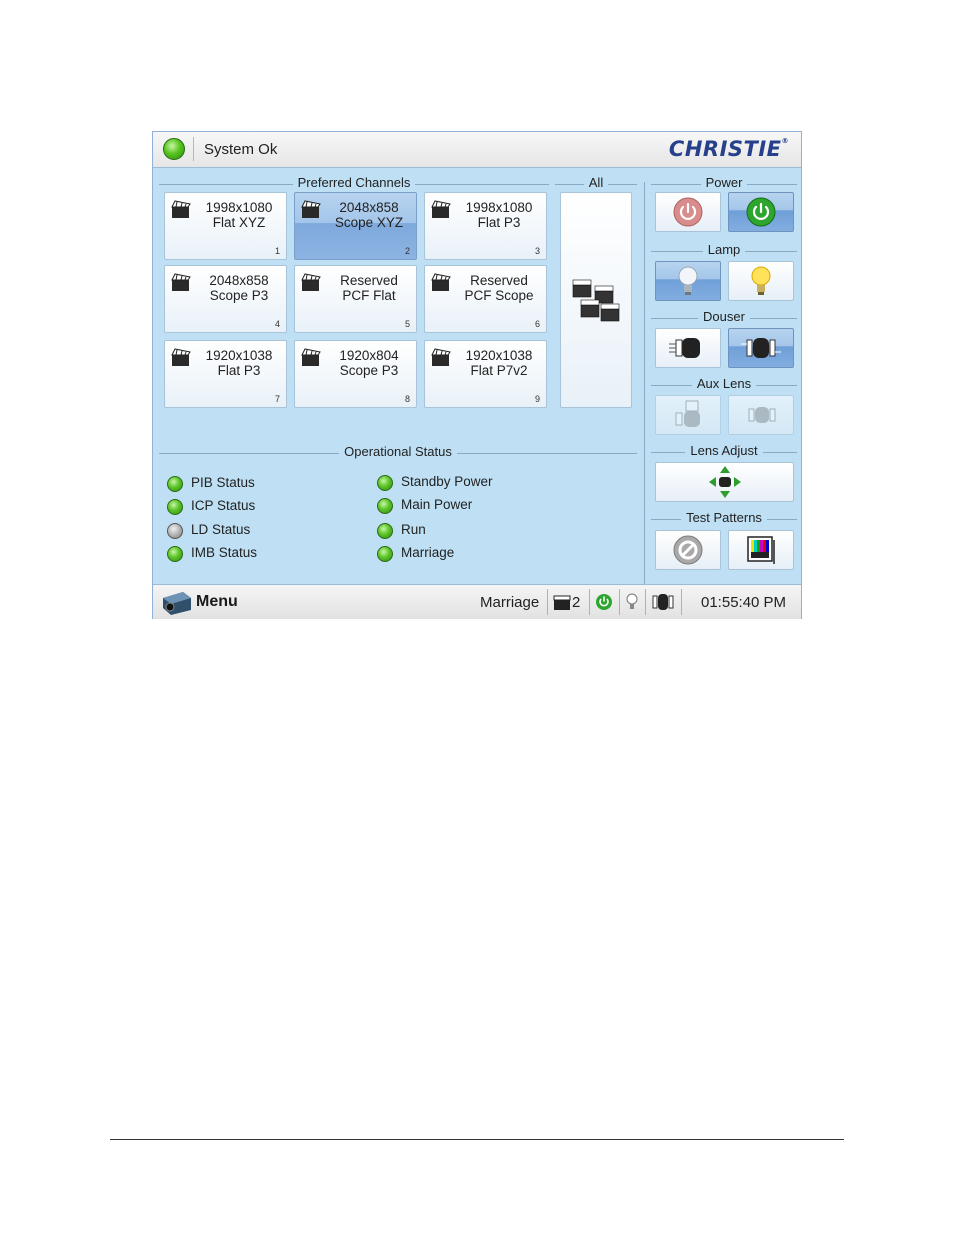 The height and width of the screenshot is (1235, 954). Describe the element at coordinates (277, 324) in the screenshot. I see `channel-number: 4` at that location.